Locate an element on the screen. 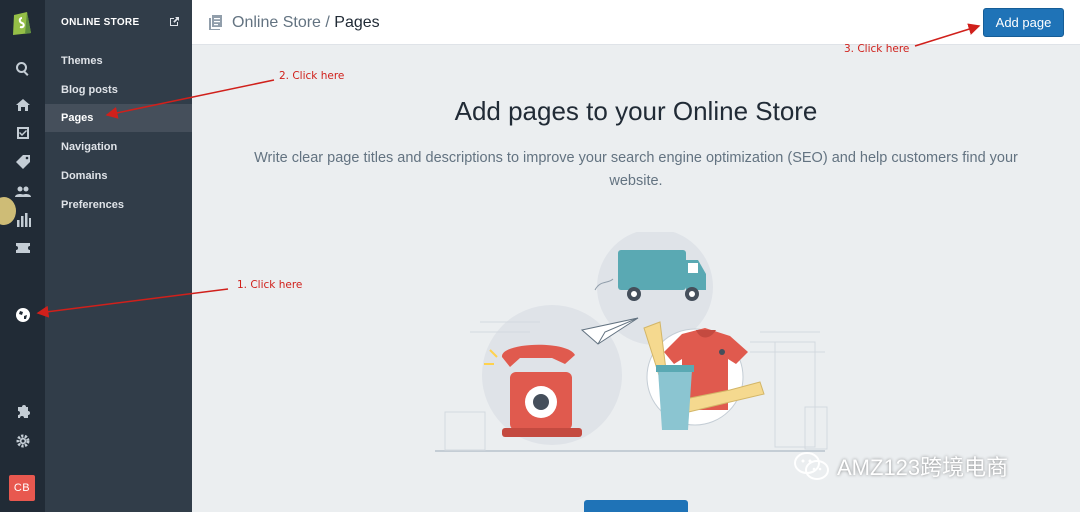 The width and height of the screenshot is (1080, 512). add-page-button: Add page is located at coordinates (1023, 22).